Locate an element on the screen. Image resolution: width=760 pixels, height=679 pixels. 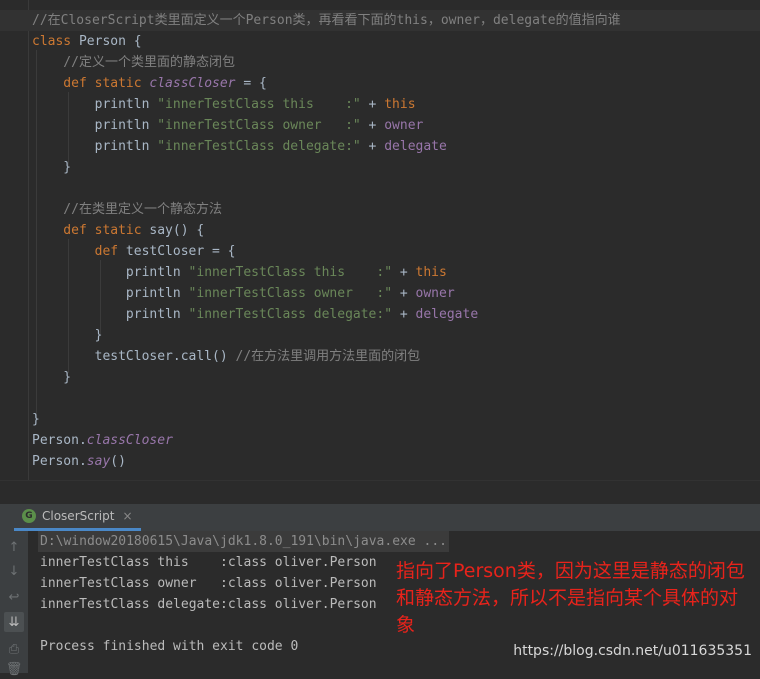
close-icon: × is located at coordinates (127, 516).